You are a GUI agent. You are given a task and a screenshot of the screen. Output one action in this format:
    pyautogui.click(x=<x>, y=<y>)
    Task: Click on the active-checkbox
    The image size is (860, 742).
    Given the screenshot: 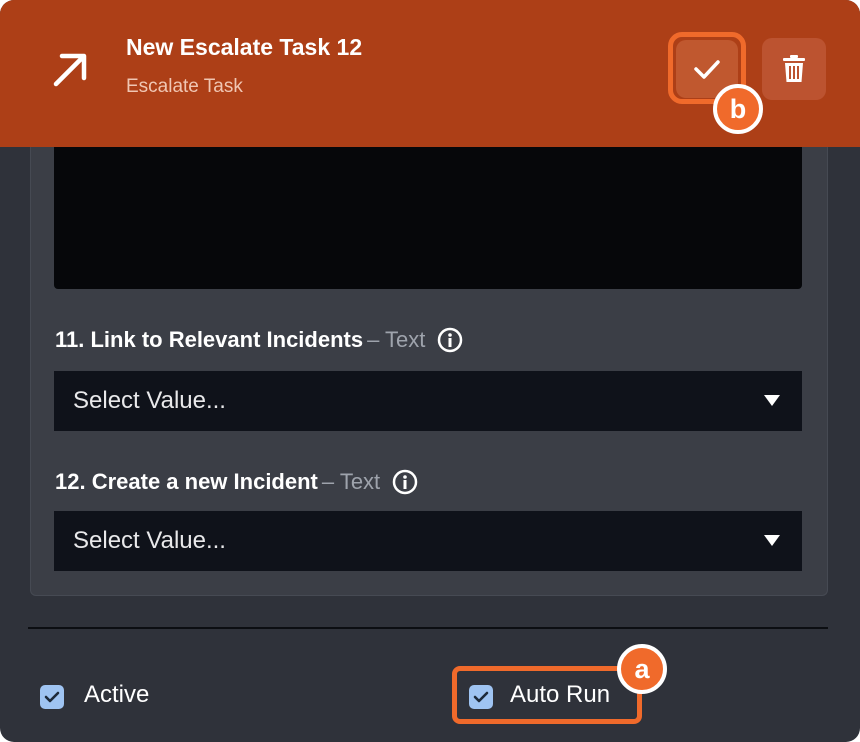 What is the action you would take?
    pyautogui.click(x=52, y=697)
    